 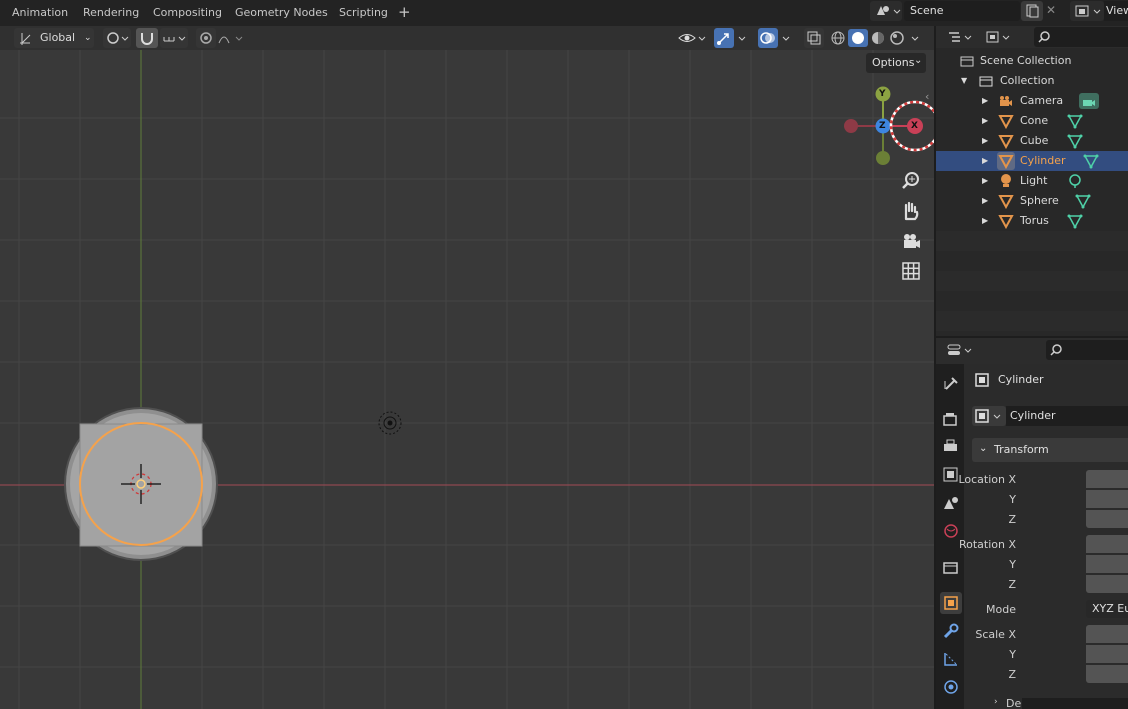 I want to click on options-dropdown: Options ⌄, so click(x=896, y=63).